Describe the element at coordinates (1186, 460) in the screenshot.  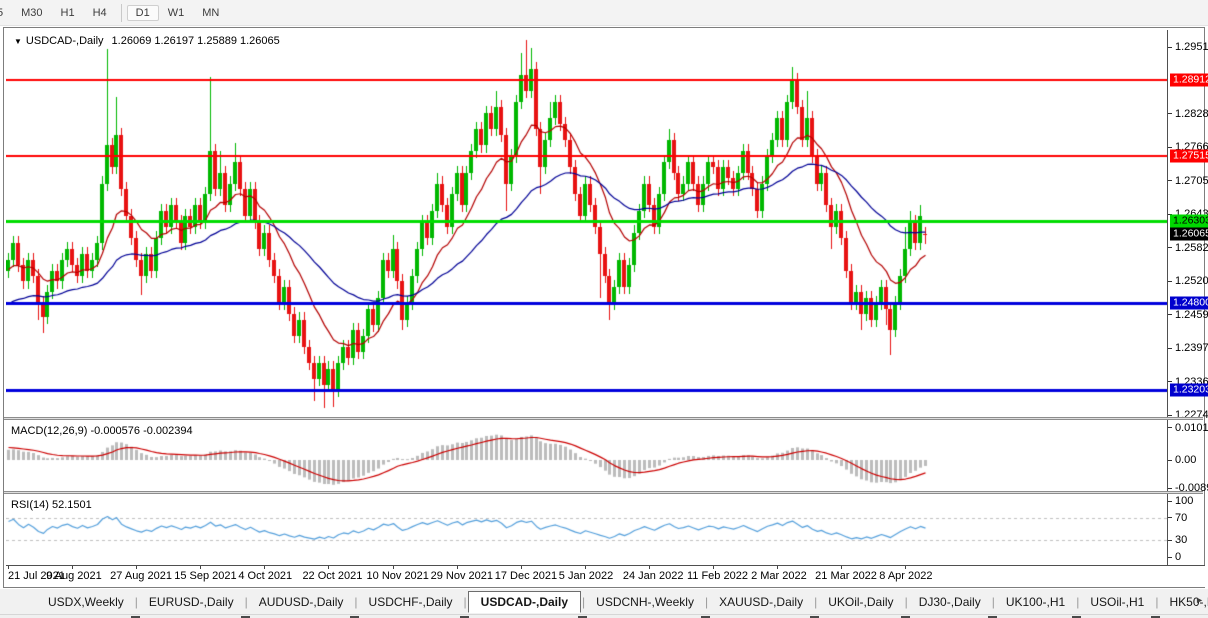
I see `macd-tick-label: 0.00` at that location.